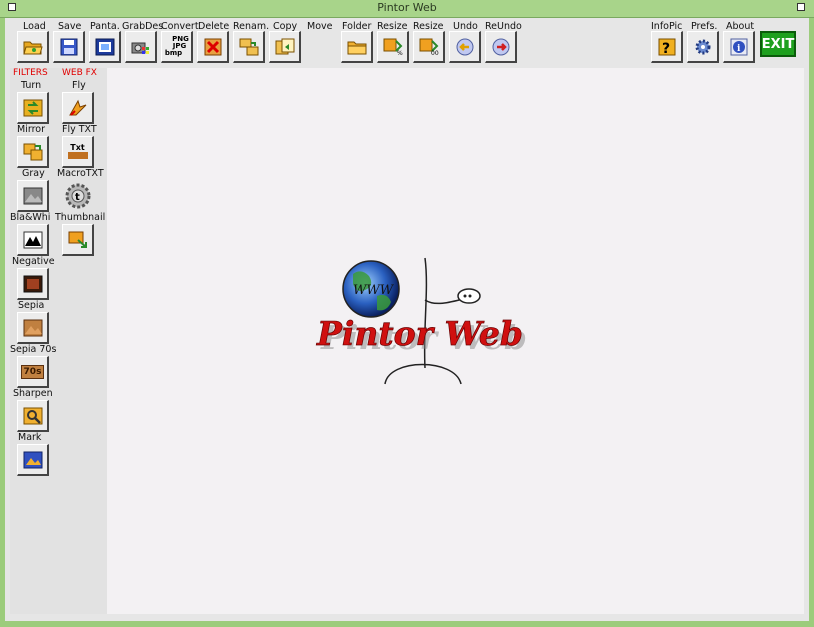 This screenshot has height=627, width=814. I want to click on turn-icon, so click(32, 107).